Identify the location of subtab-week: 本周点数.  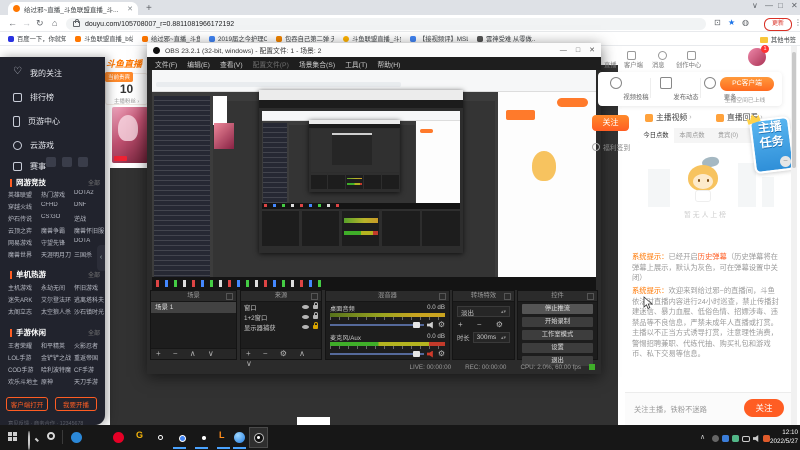
(692, 135).